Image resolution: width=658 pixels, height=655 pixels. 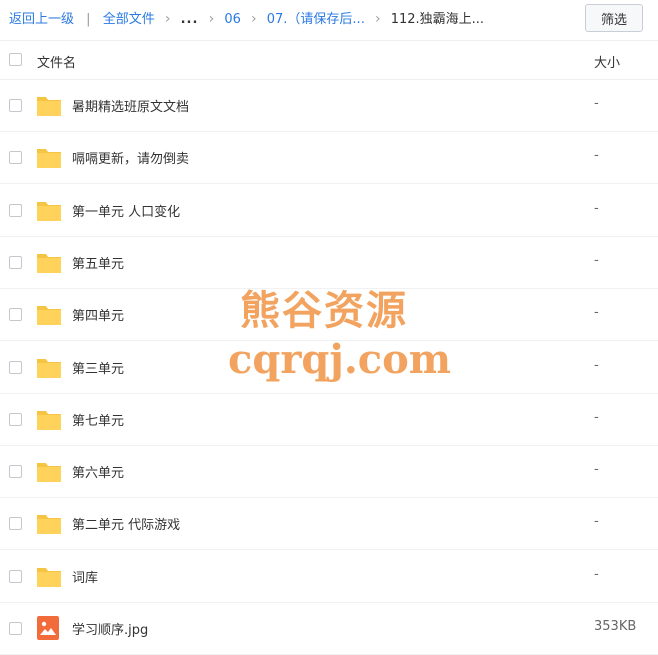 What do you see at coordinates (85, 576) in the screenshot?
I see `file-name: 词库` at bounding box center [85, 576].